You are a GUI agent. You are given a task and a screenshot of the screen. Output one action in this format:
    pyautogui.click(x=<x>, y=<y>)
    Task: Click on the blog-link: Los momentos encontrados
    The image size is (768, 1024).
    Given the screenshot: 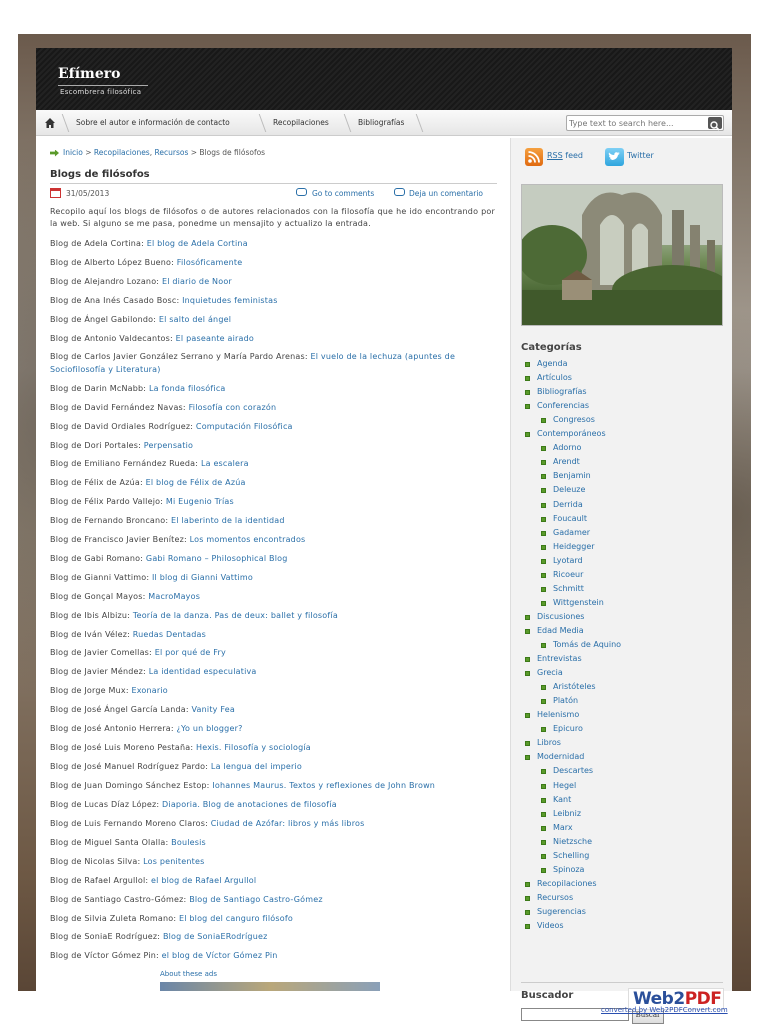 What is the action you would take?
    pyautogui.click(x=248, y=539)
    